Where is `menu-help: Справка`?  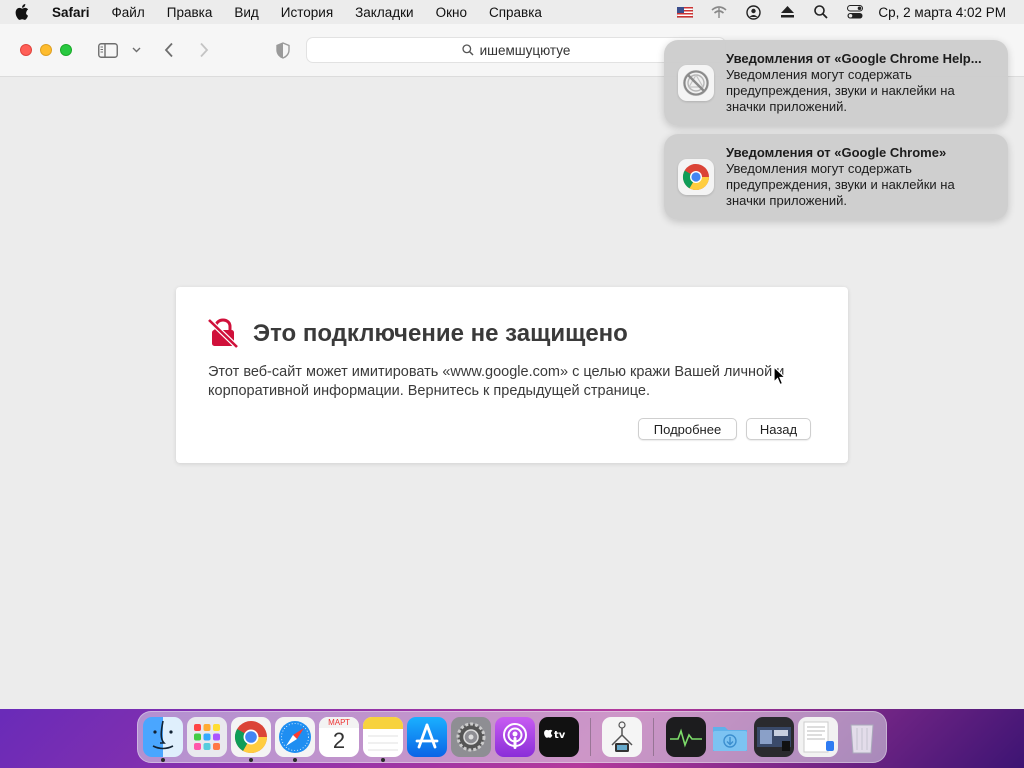
menu-help: Справка is located at coordinates (515, 12).